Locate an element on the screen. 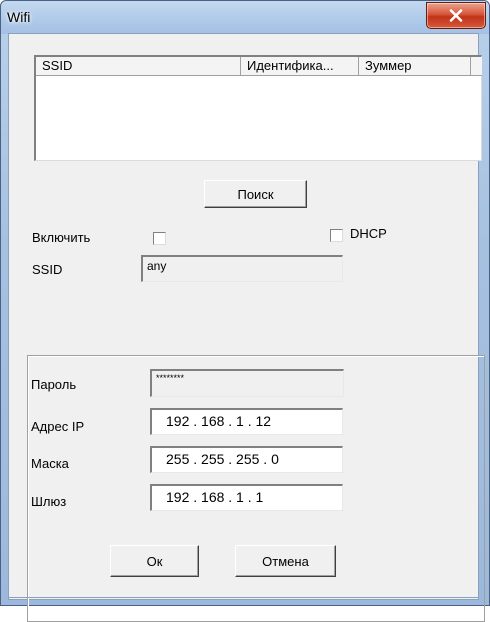  search-button: Поиск is located at coordinates (255, 194).